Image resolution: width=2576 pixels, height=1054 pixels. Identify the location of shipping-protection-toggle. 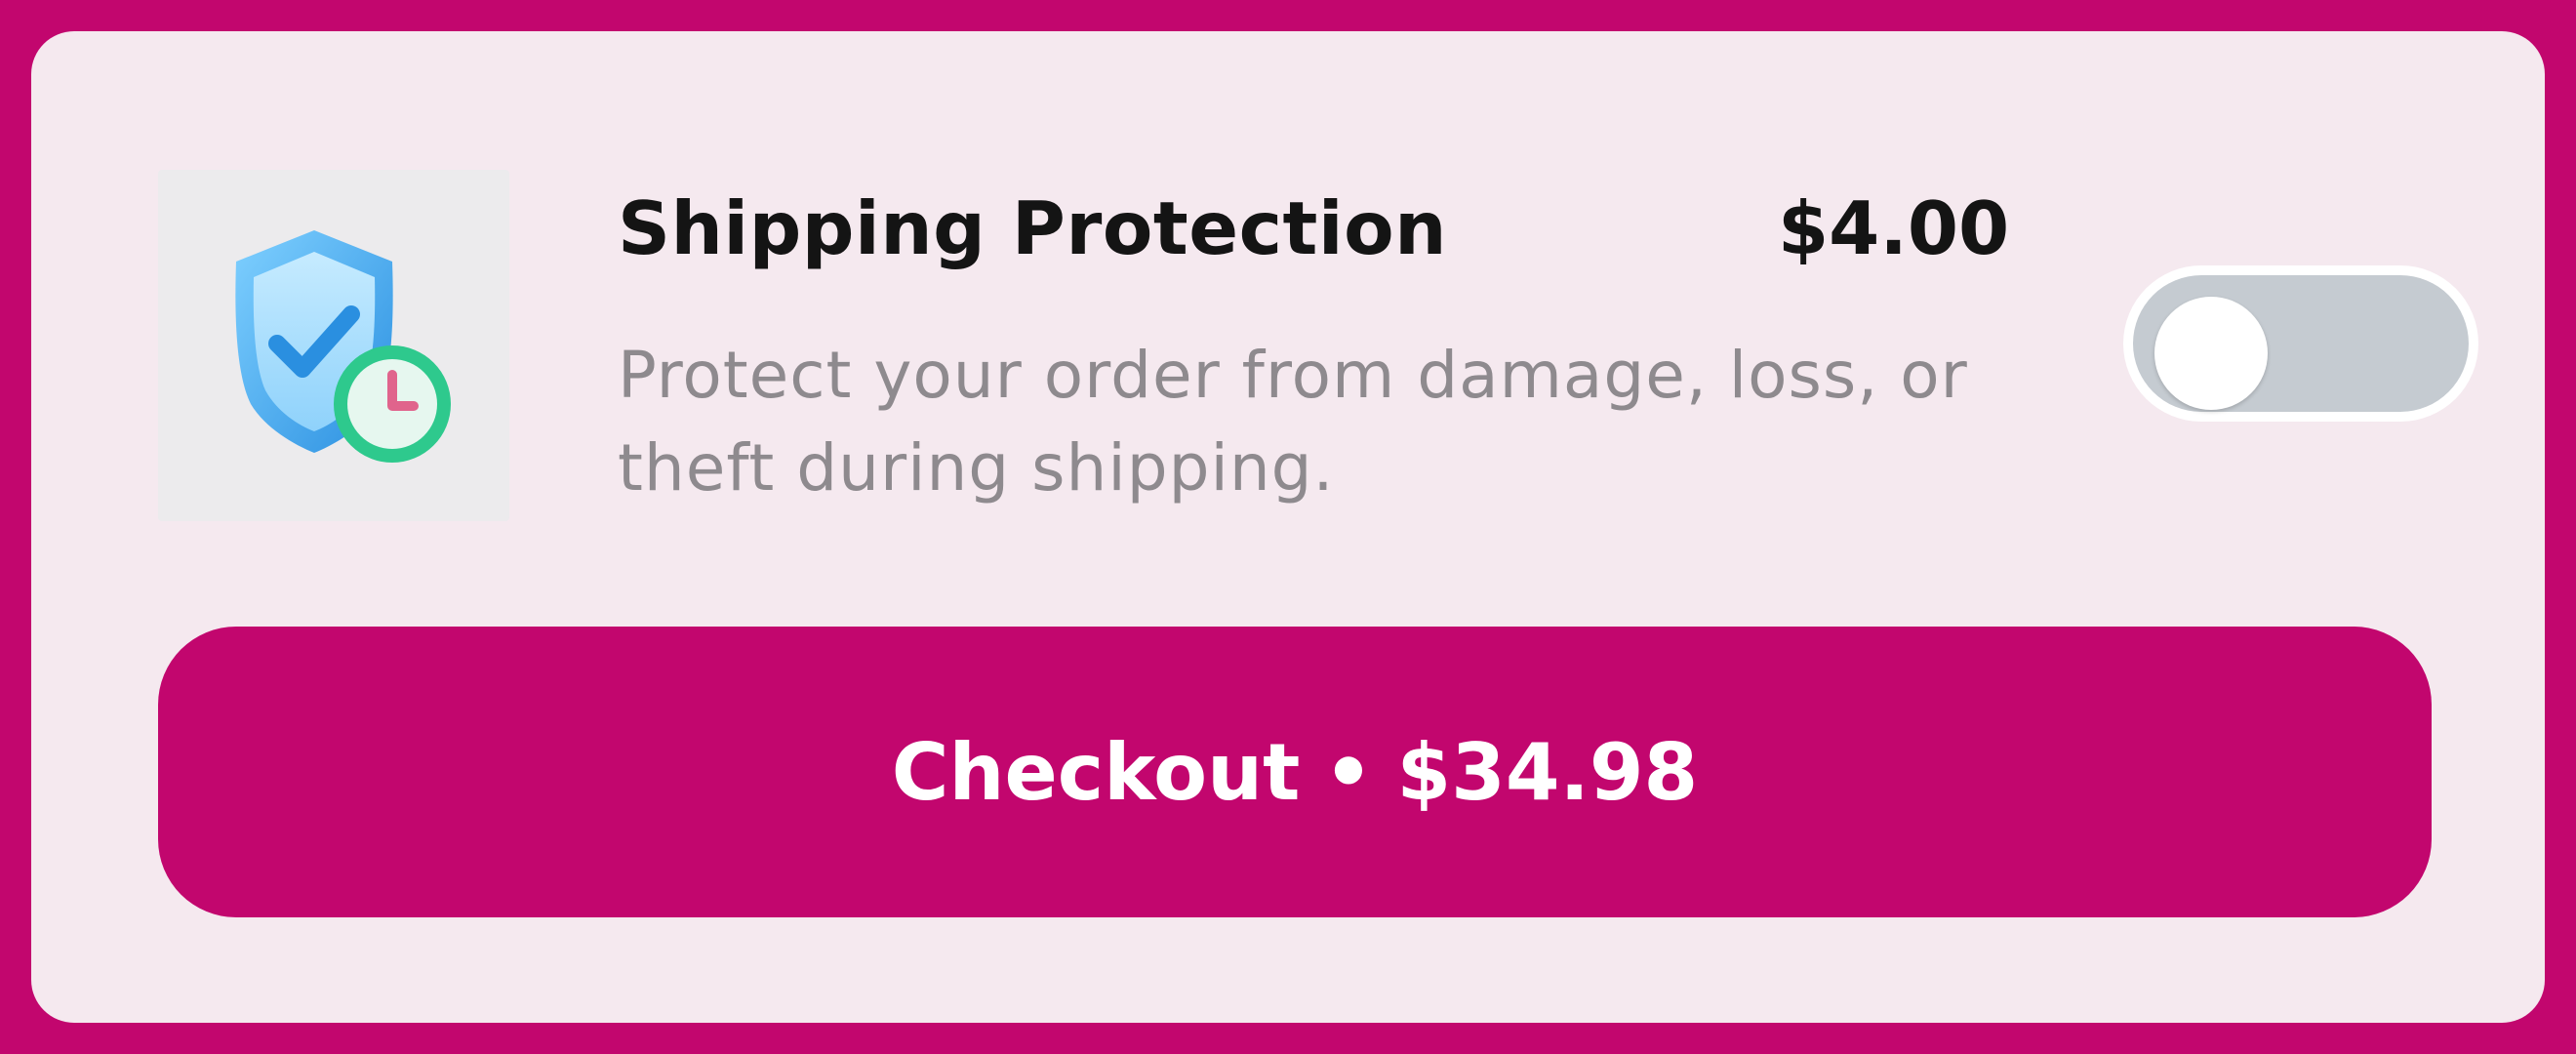
(2300, 344).